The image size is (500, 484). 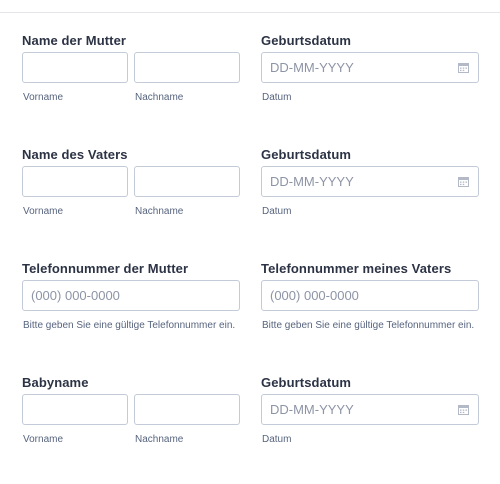 I want to click on mother-birthdate-field: Geburtsdatum DD-MM-YYYY Datum, so click(x=370, y=68).